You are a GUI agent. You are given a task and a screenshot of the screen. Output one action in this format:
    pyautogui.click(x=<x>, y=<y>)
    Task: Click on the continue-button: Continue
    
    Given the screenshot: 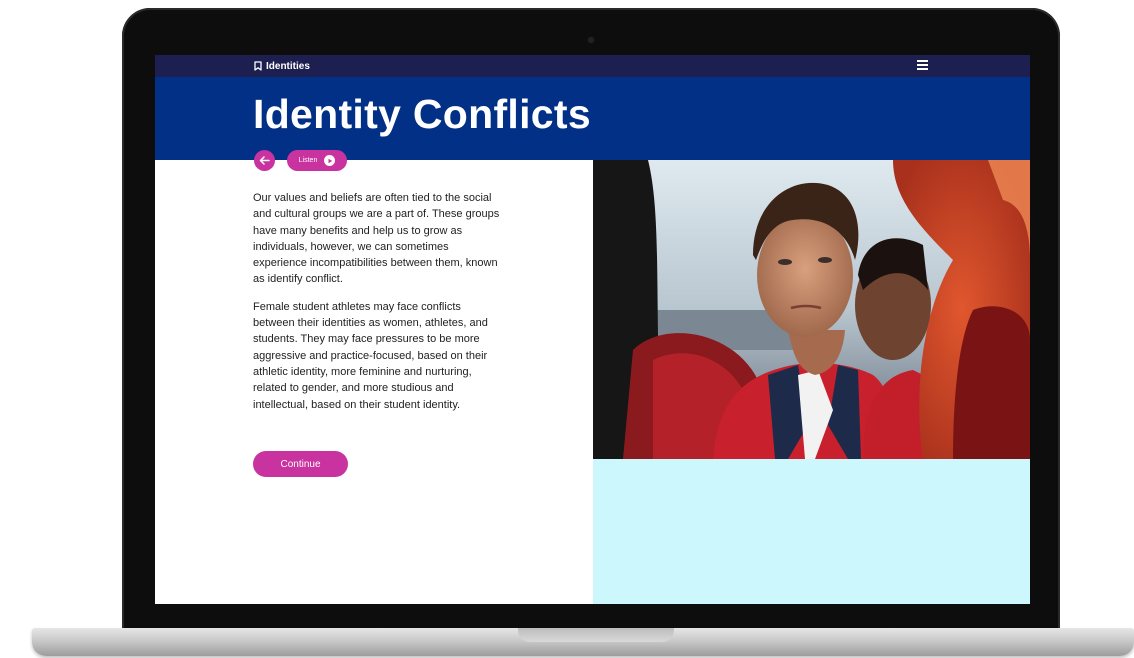 What is the action you would take?
    pyautogui.click(x=300, y=464)
    